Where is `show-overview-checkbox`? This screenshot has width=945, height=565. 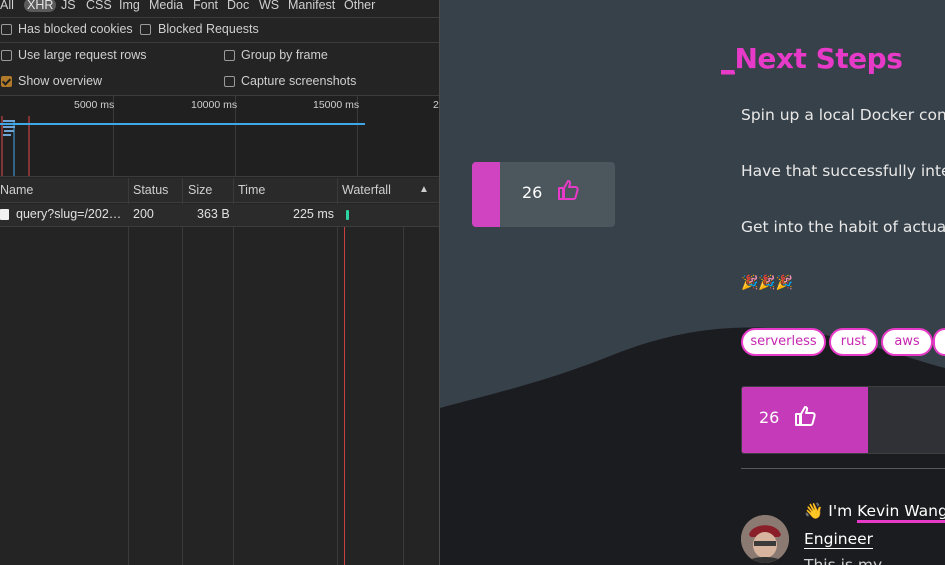
show-overview-checkbox is located at coordinates (6, 81).